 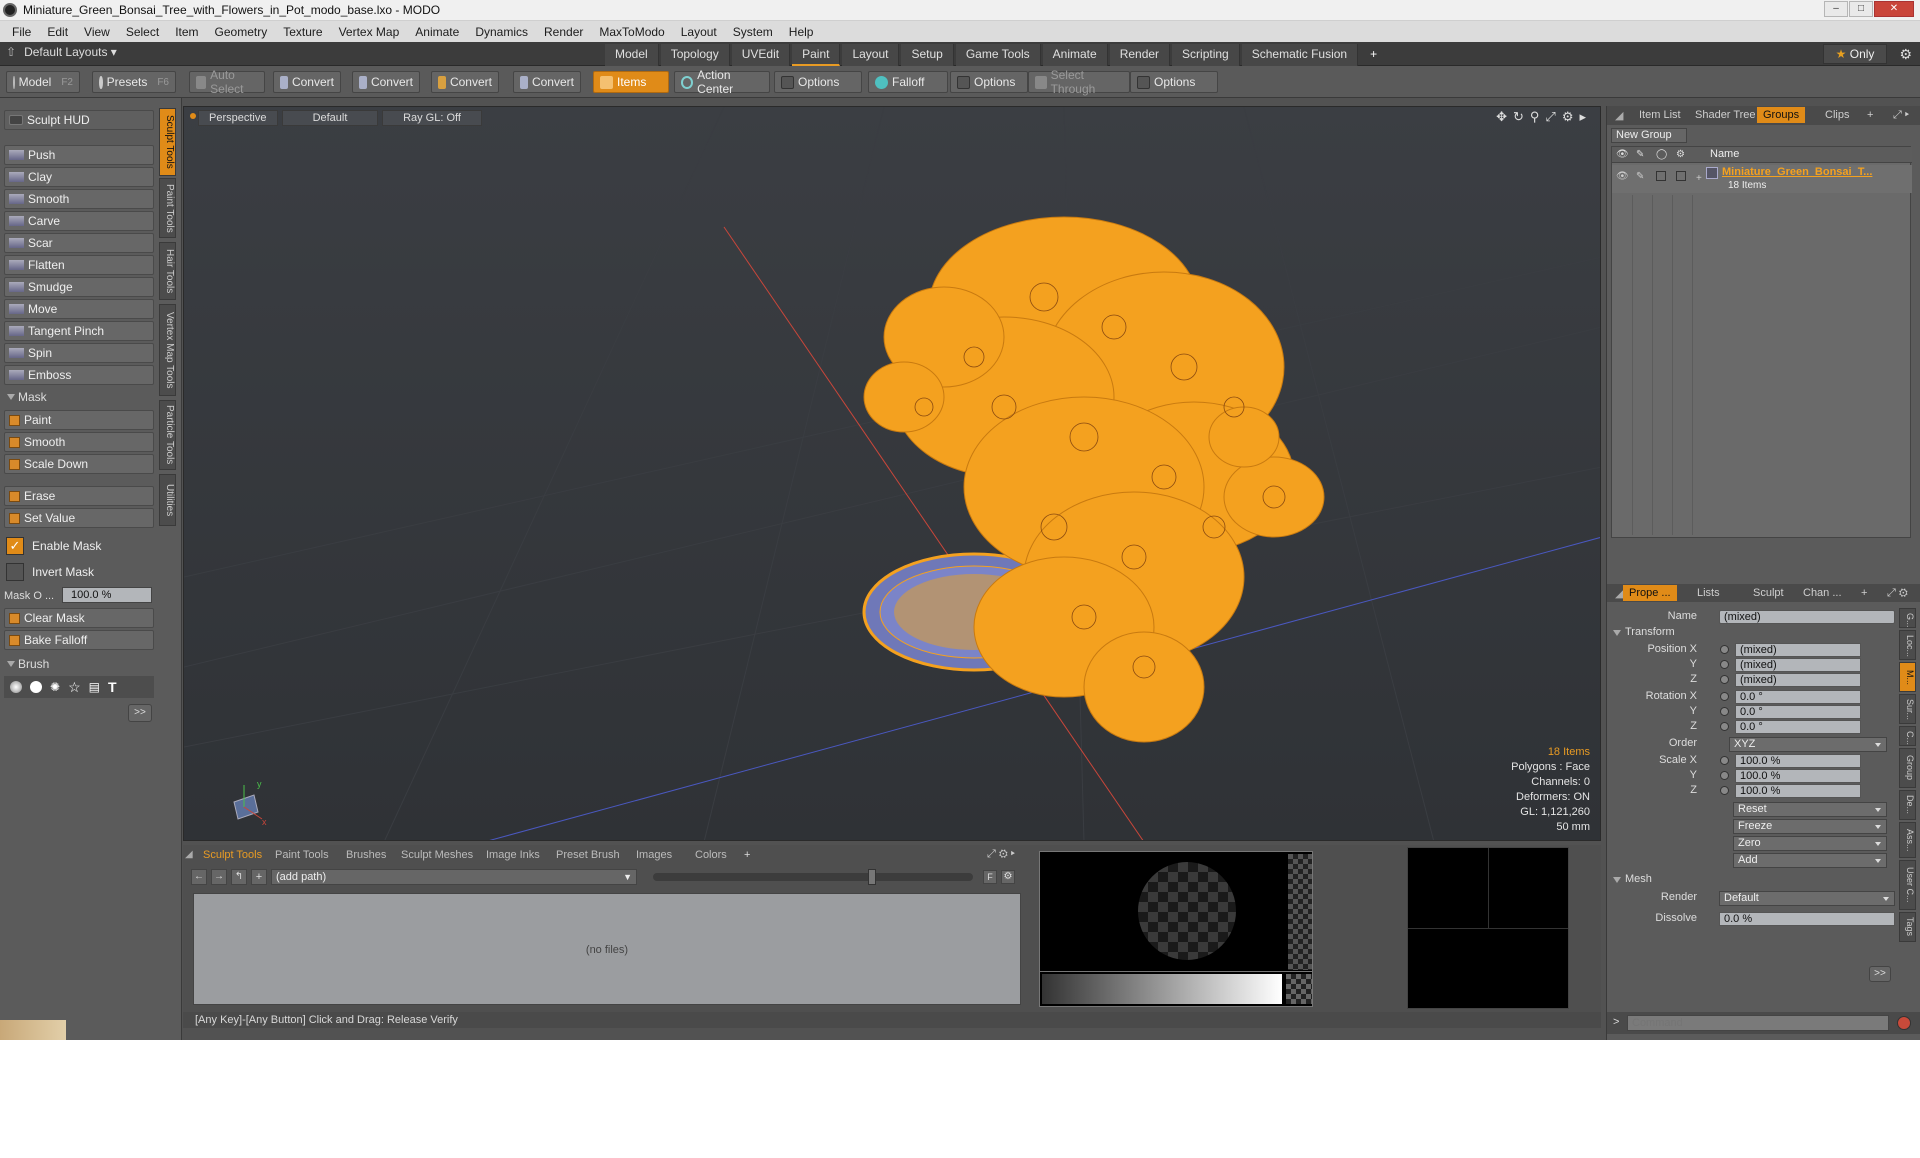 I want to click on falloff-options-button: Options, so click(x=989, y=82).